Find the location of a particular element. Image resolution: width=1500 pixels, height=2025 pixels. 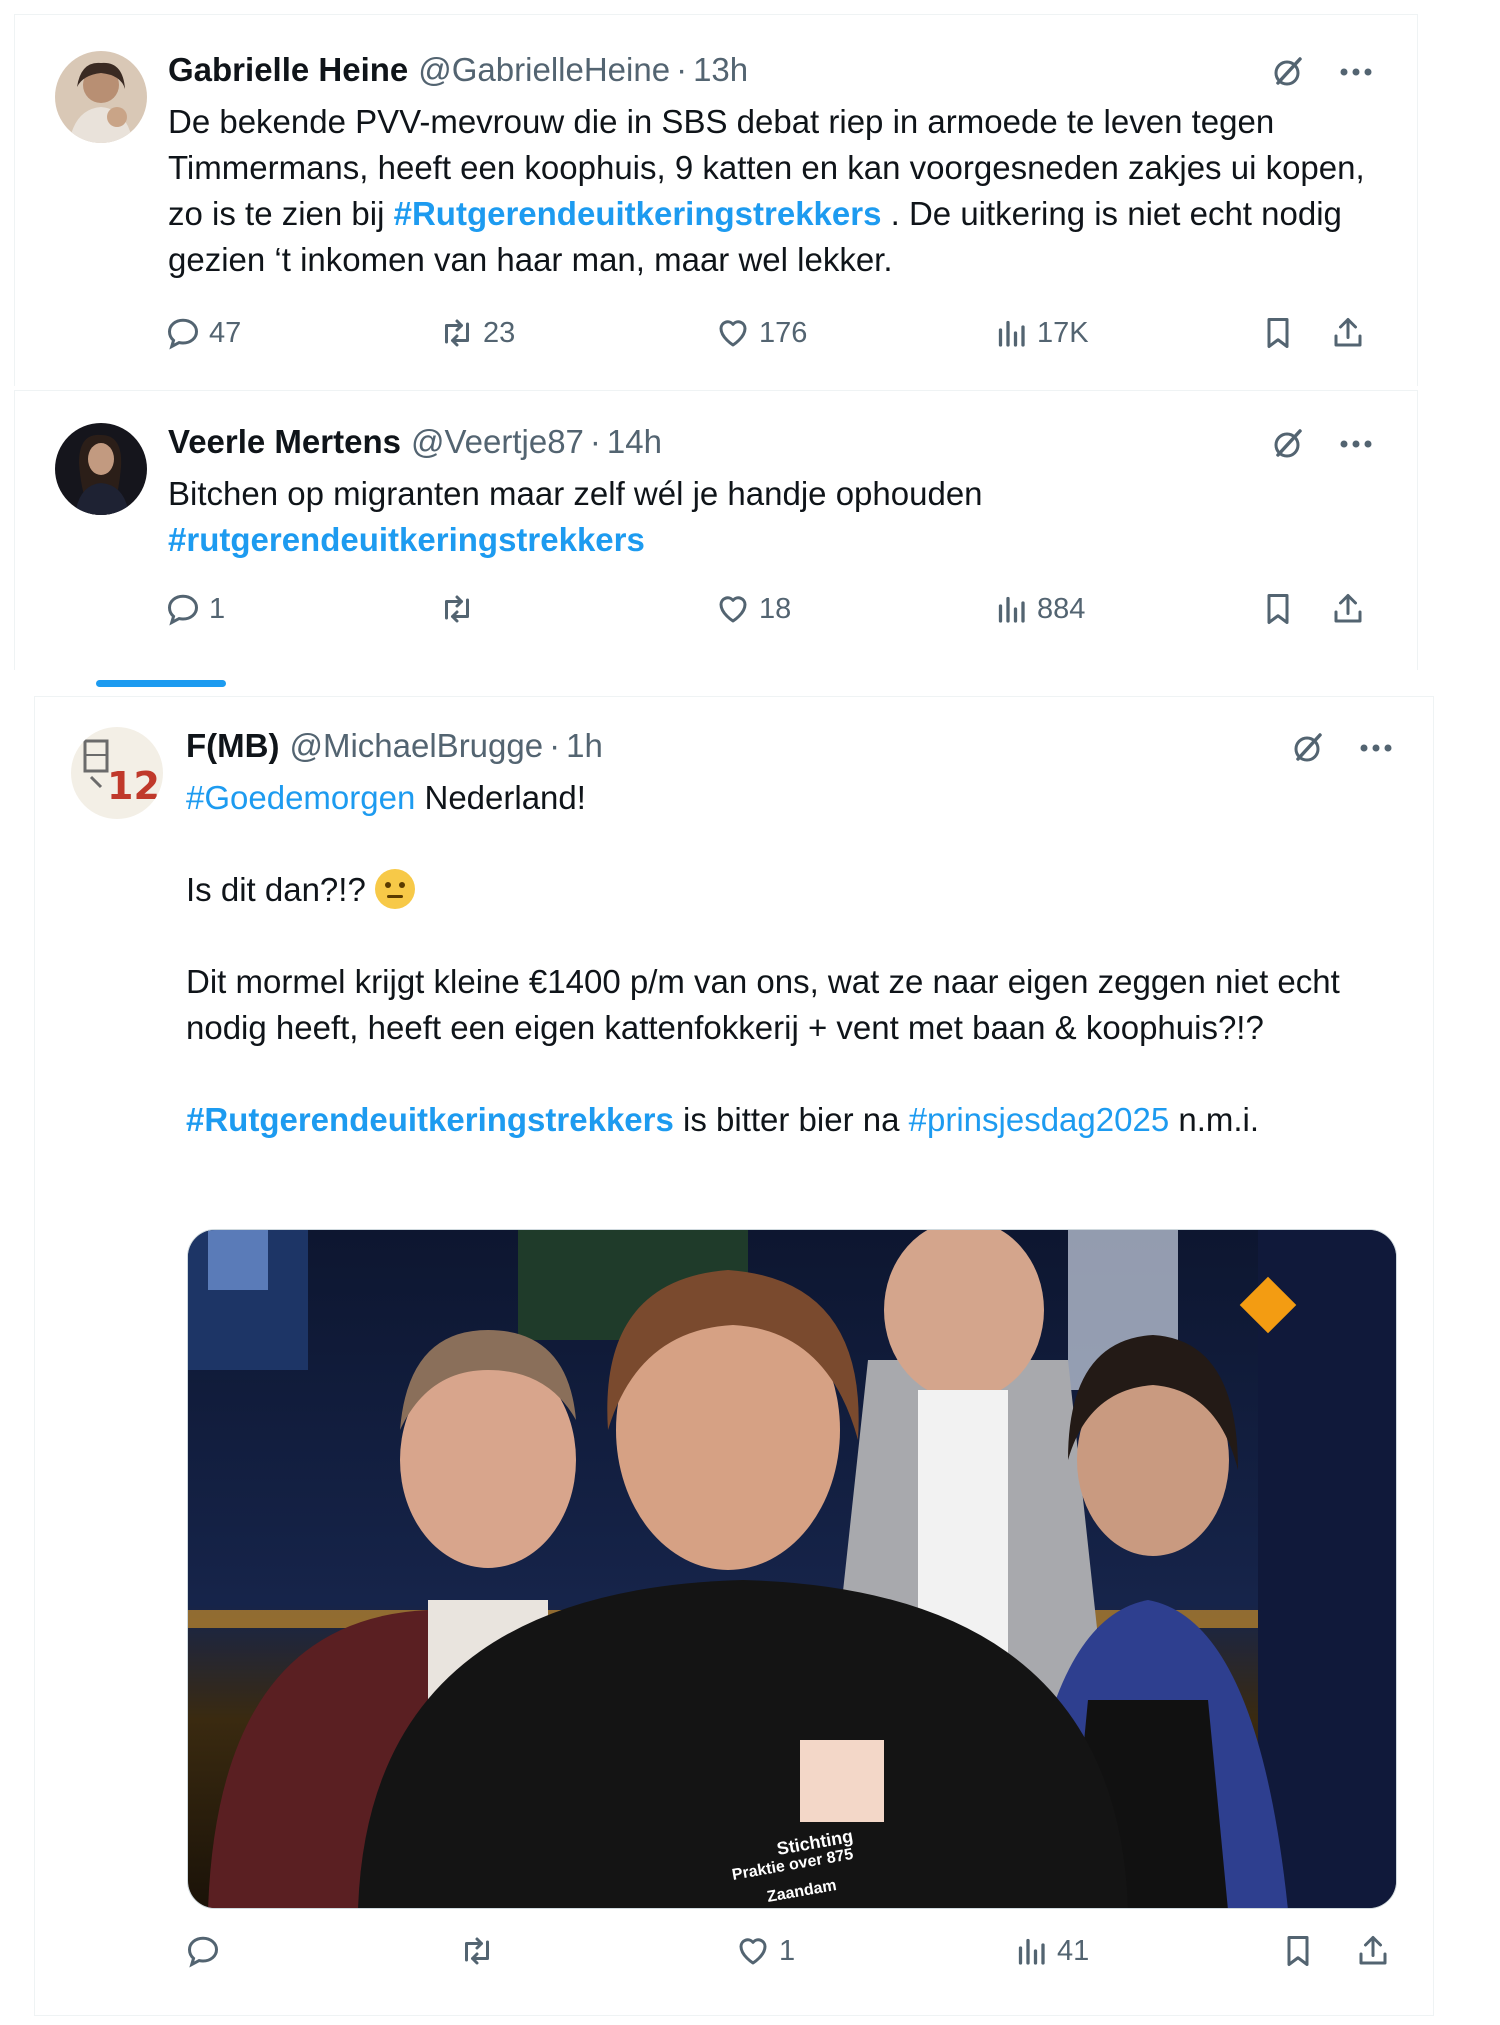

avatar: 12 is located at coordinates (117, 773).